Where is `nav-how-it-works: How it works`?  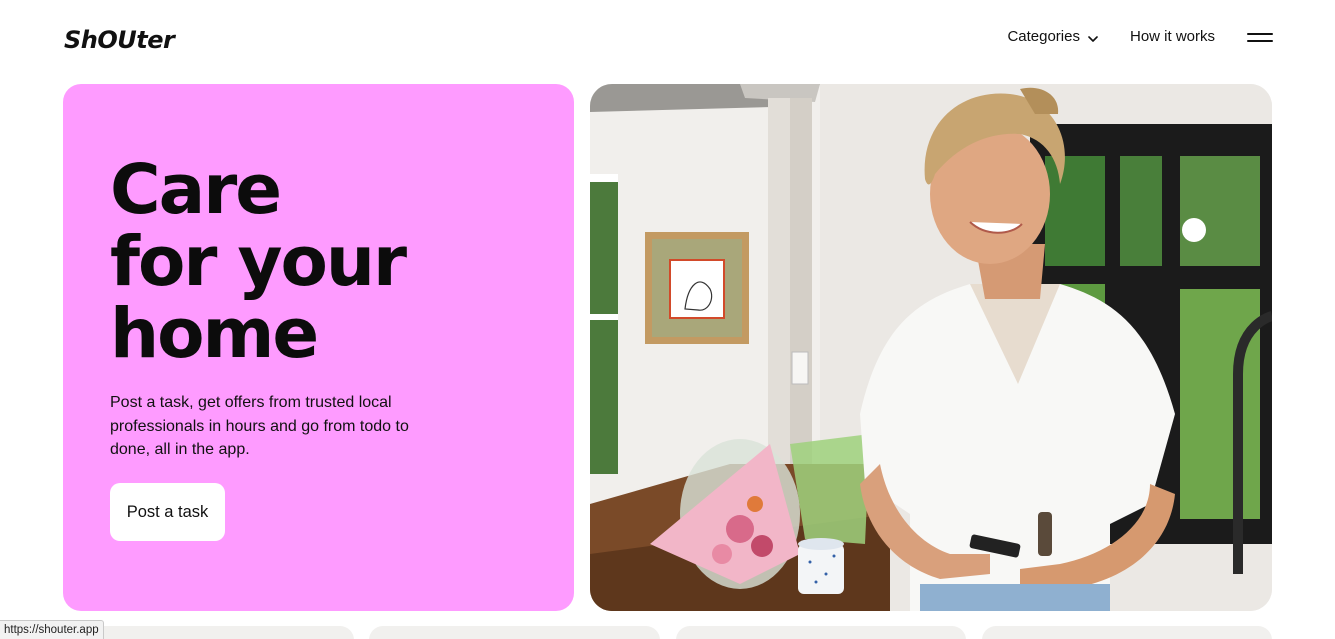
nav-how-it-works: How it works is located at coordinates (1172, 36).